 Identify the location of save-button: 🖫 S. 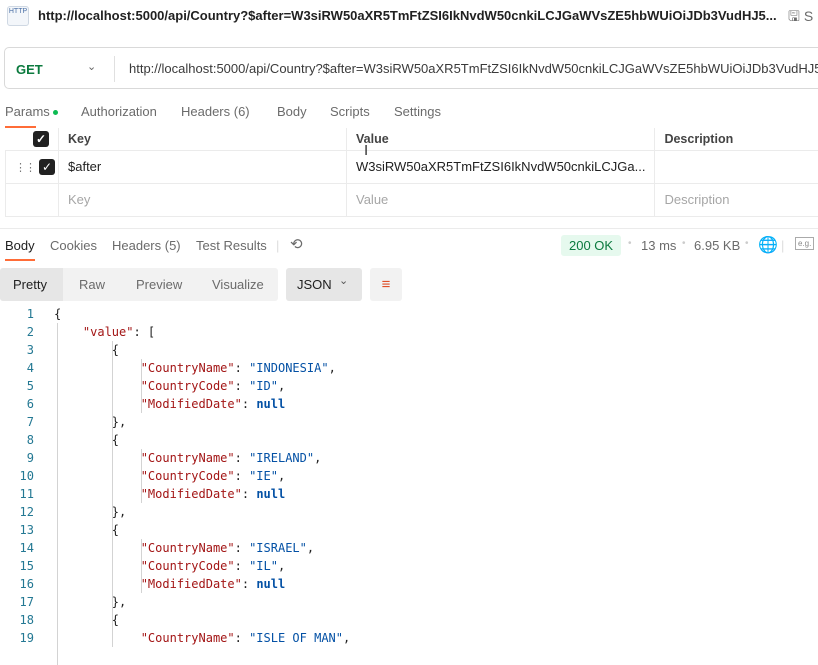
(800, 18).